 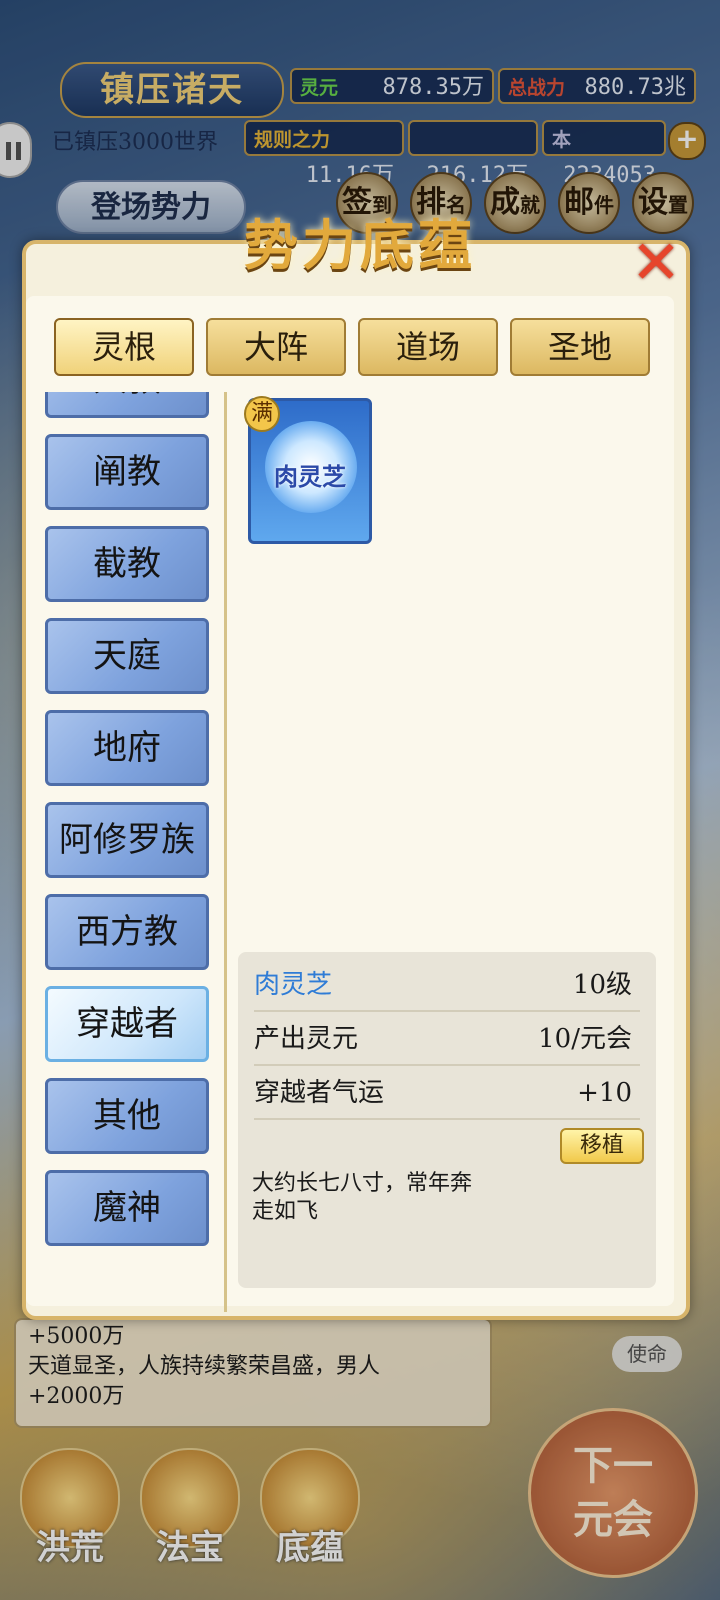 What do you see at coordinates (127, 840) in the screenshot?
I see `sect-asura: 阿修罗族` at bounding box center [127, 840].